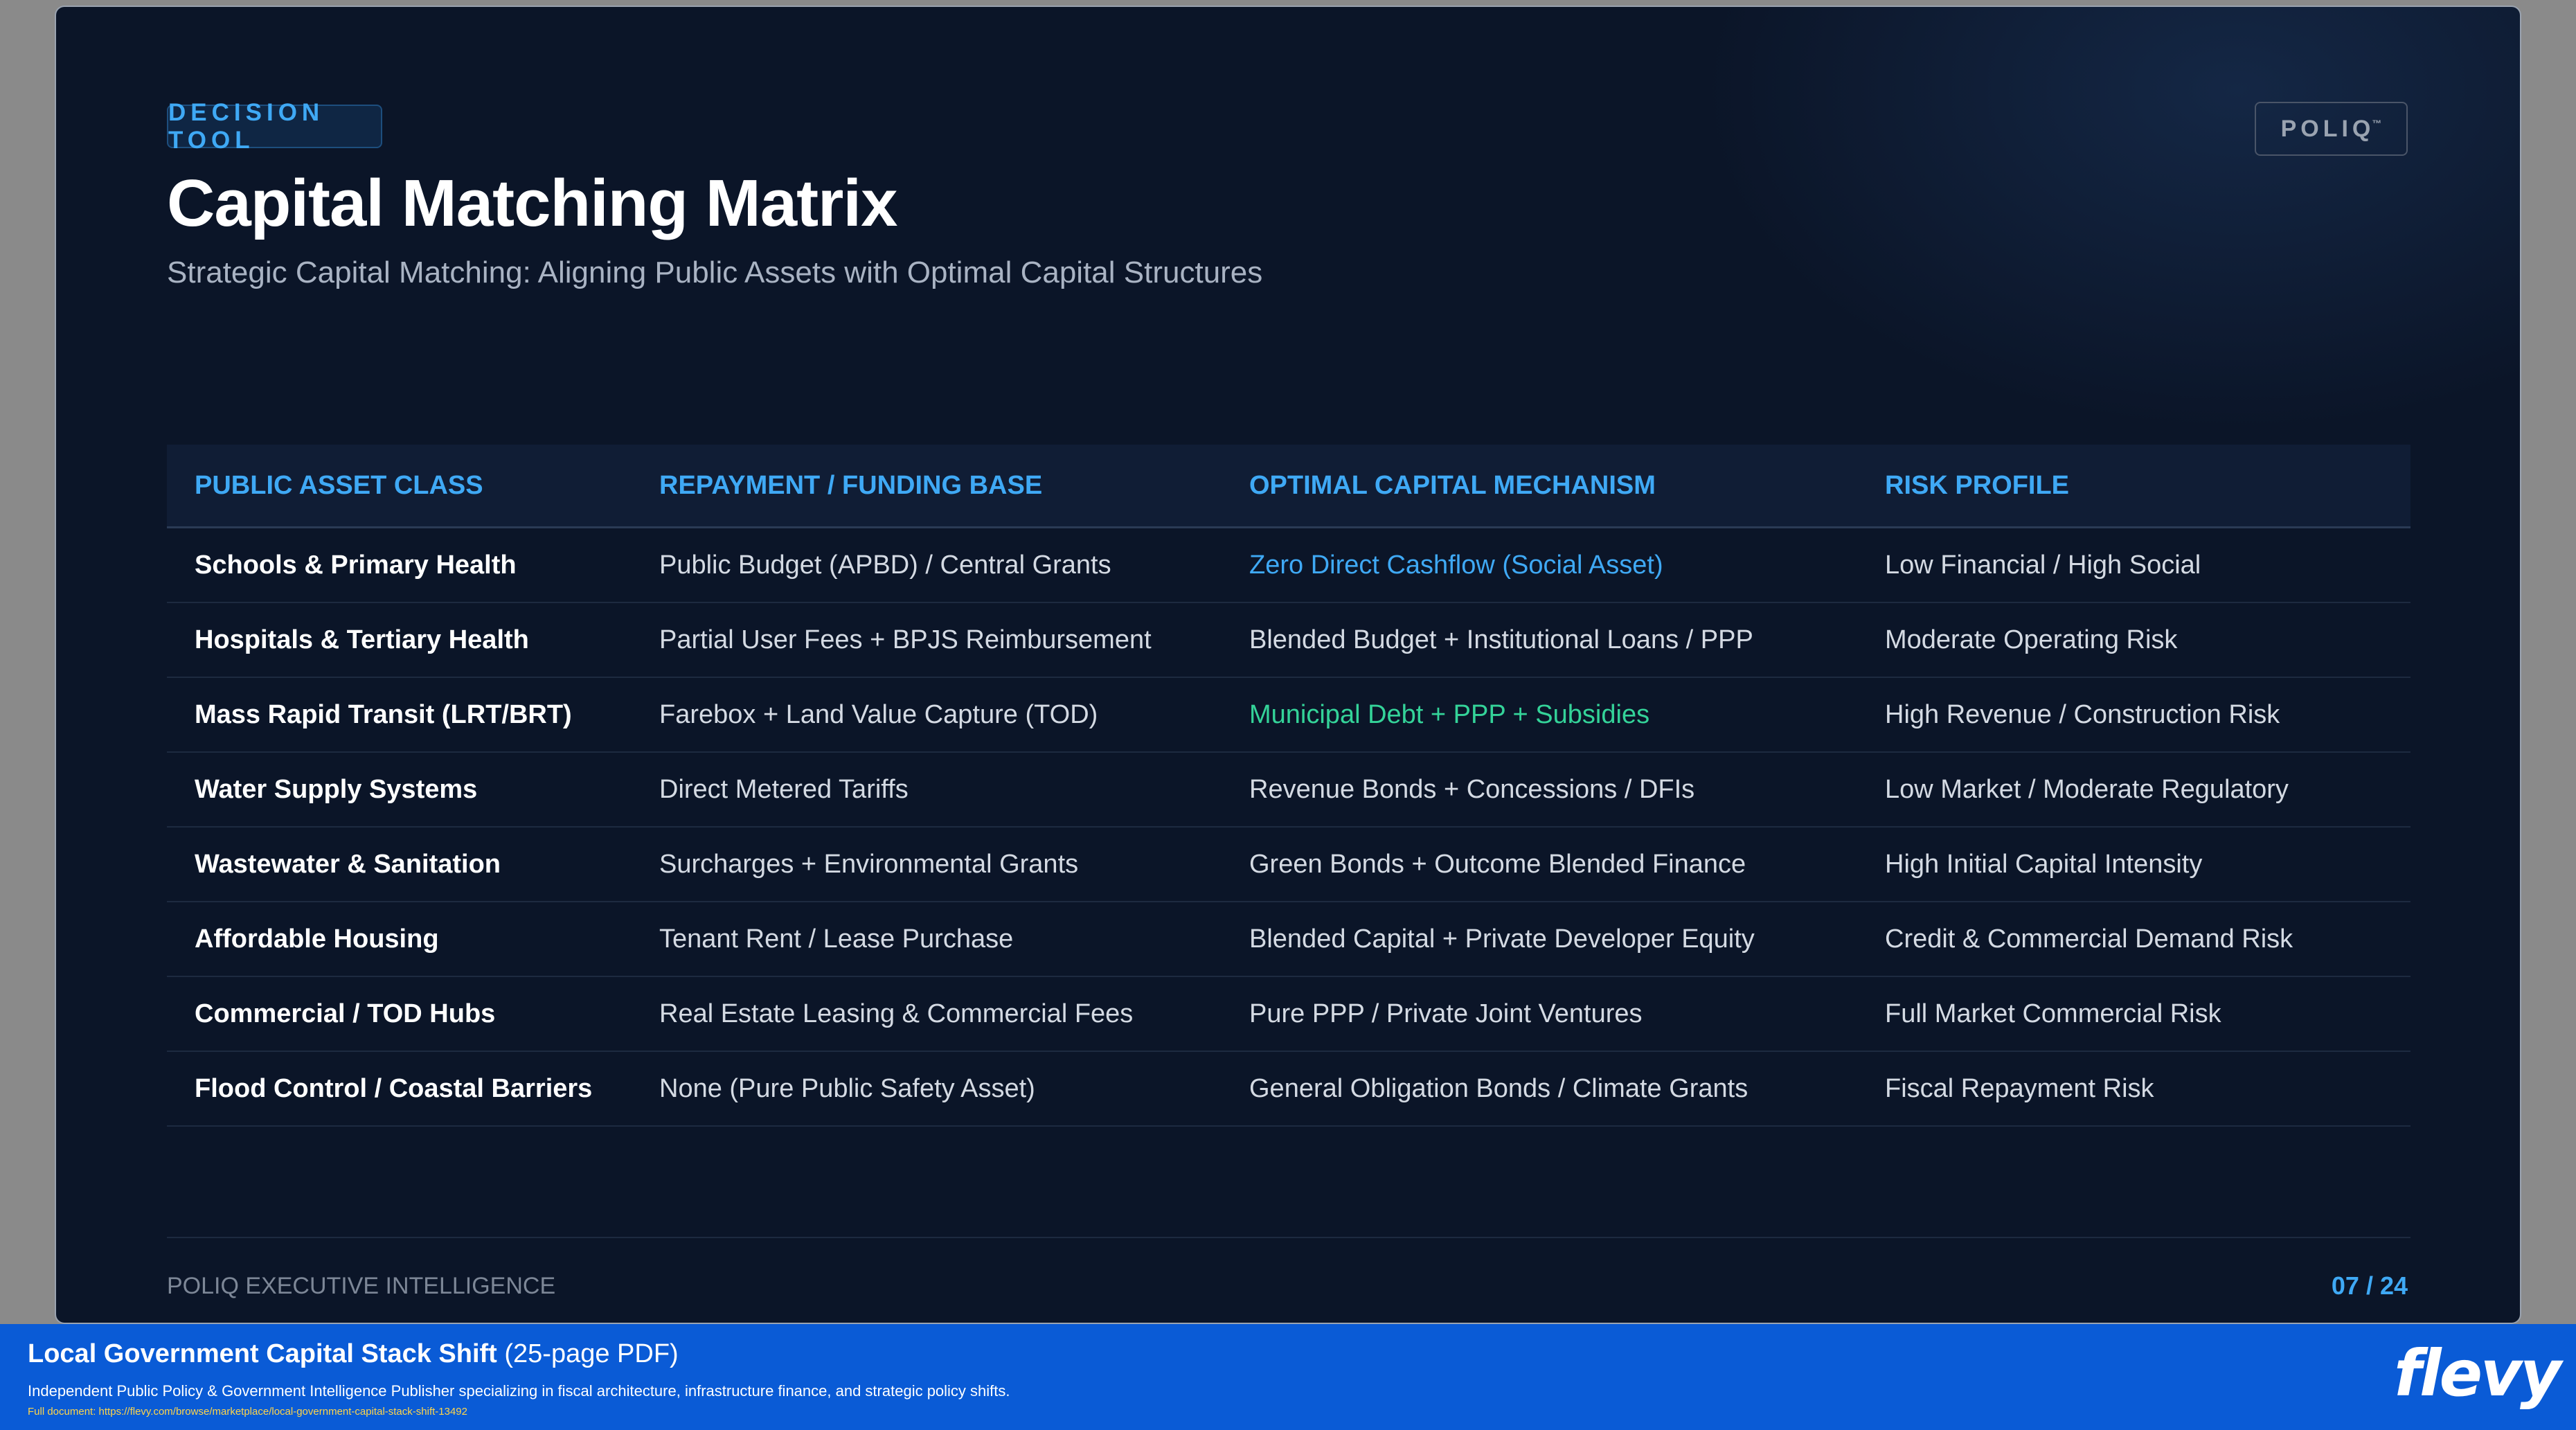 This screenshot has height=1430, width=2576. I want to click on footer-divider, so click(1288, 1237).